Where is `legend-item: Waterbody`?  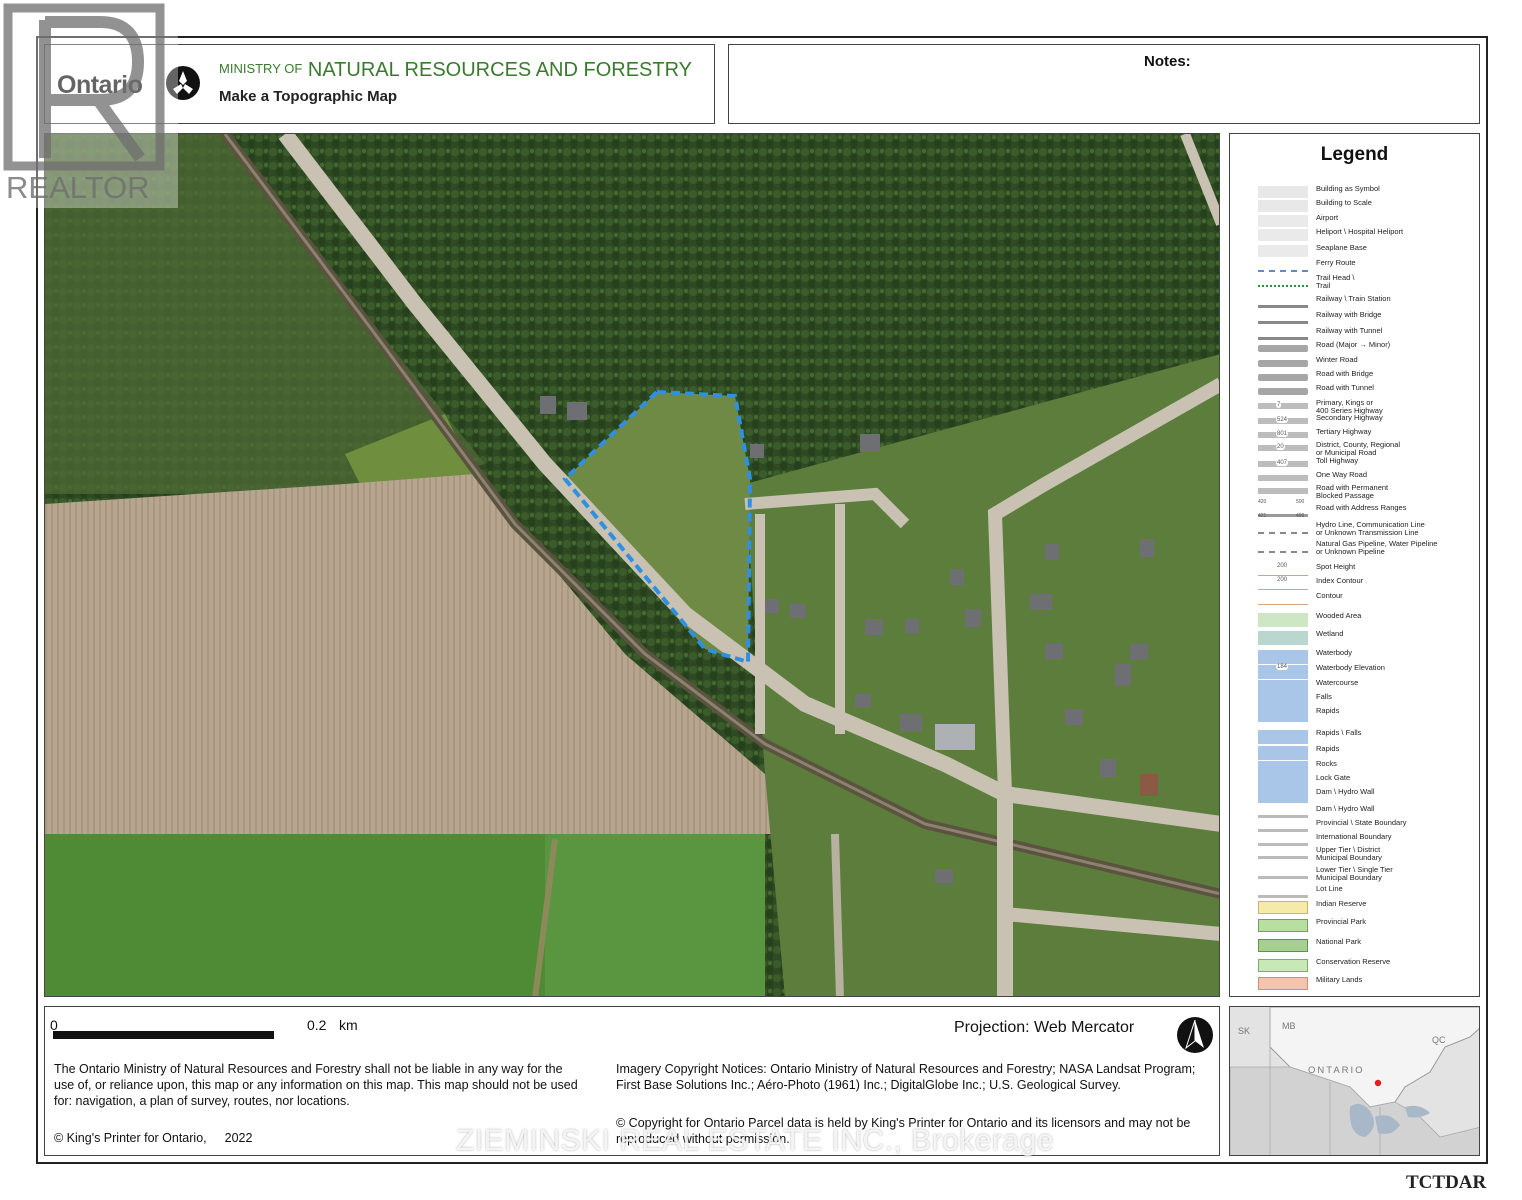 legend-item: Waterbody is located at coordinates (1365, 656).